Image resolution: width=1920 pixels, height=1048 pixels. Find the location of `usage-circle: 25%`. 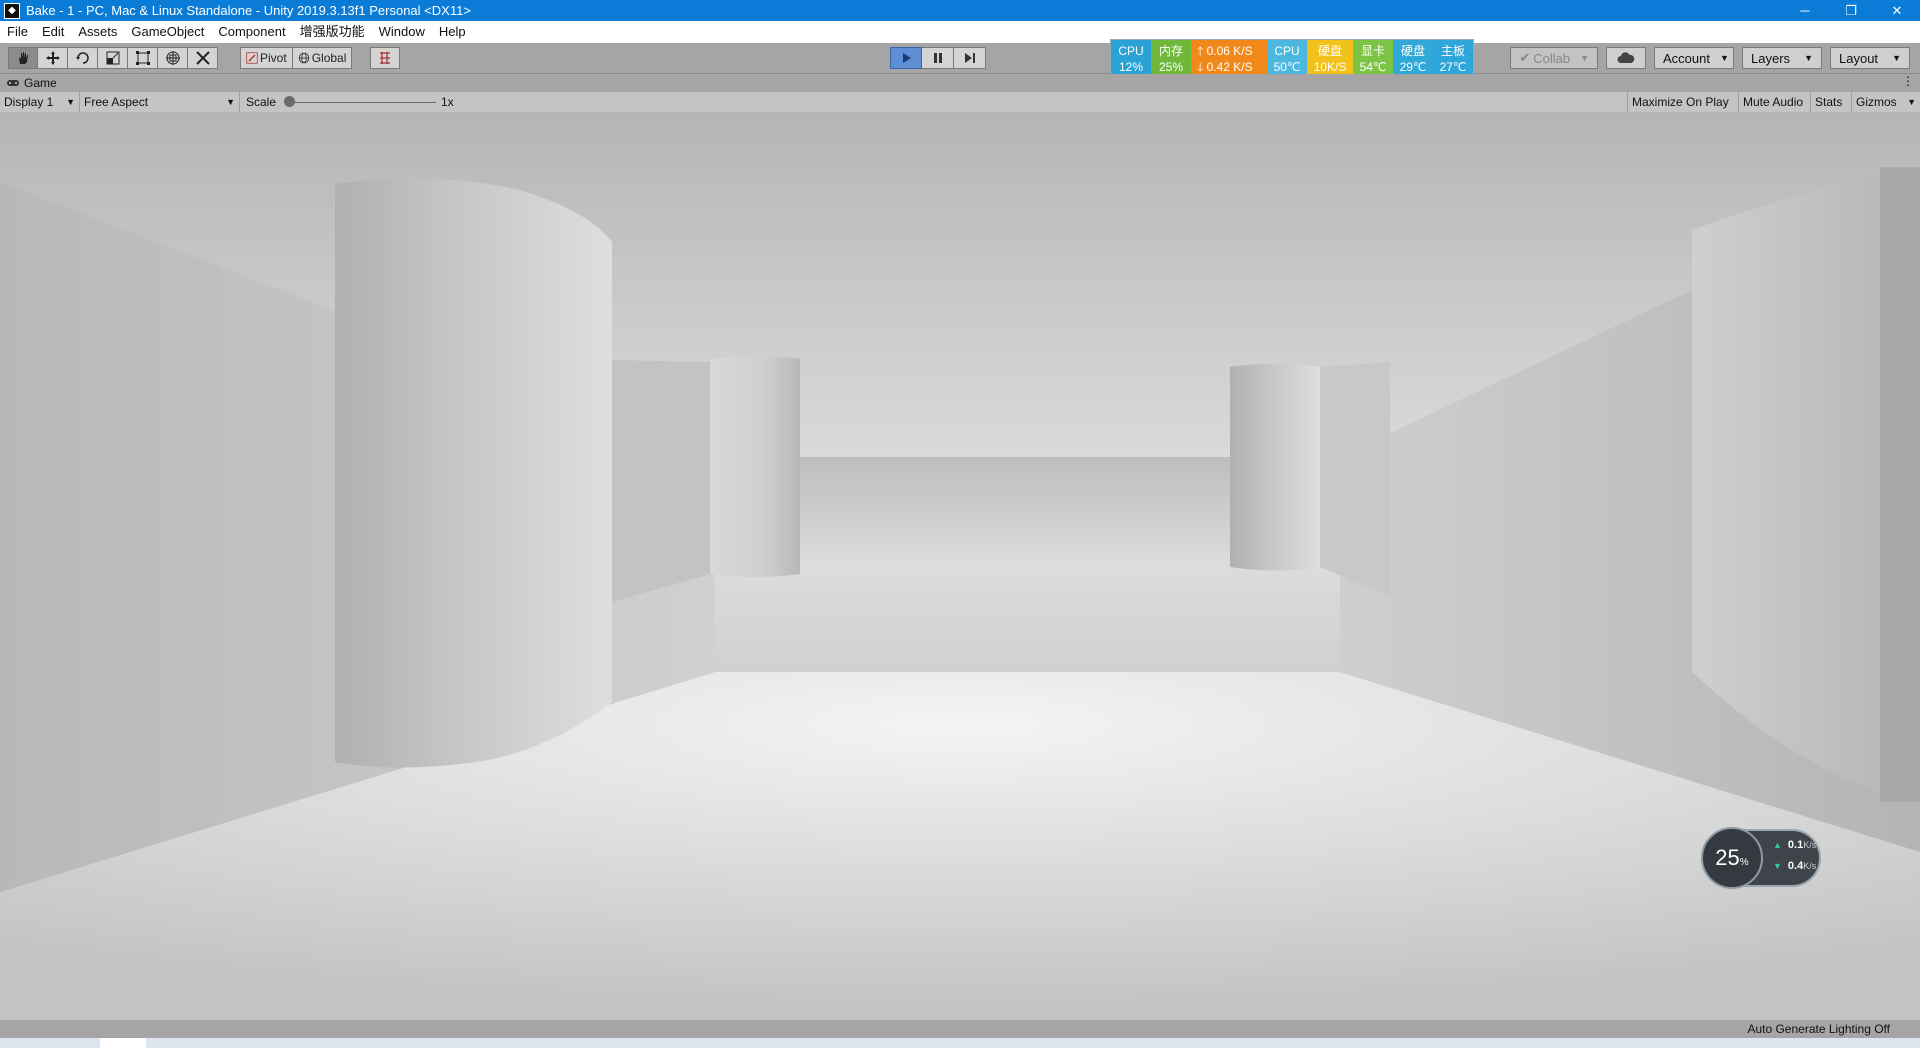

usage-circle: 25% is located at coordinates (1732, 858).